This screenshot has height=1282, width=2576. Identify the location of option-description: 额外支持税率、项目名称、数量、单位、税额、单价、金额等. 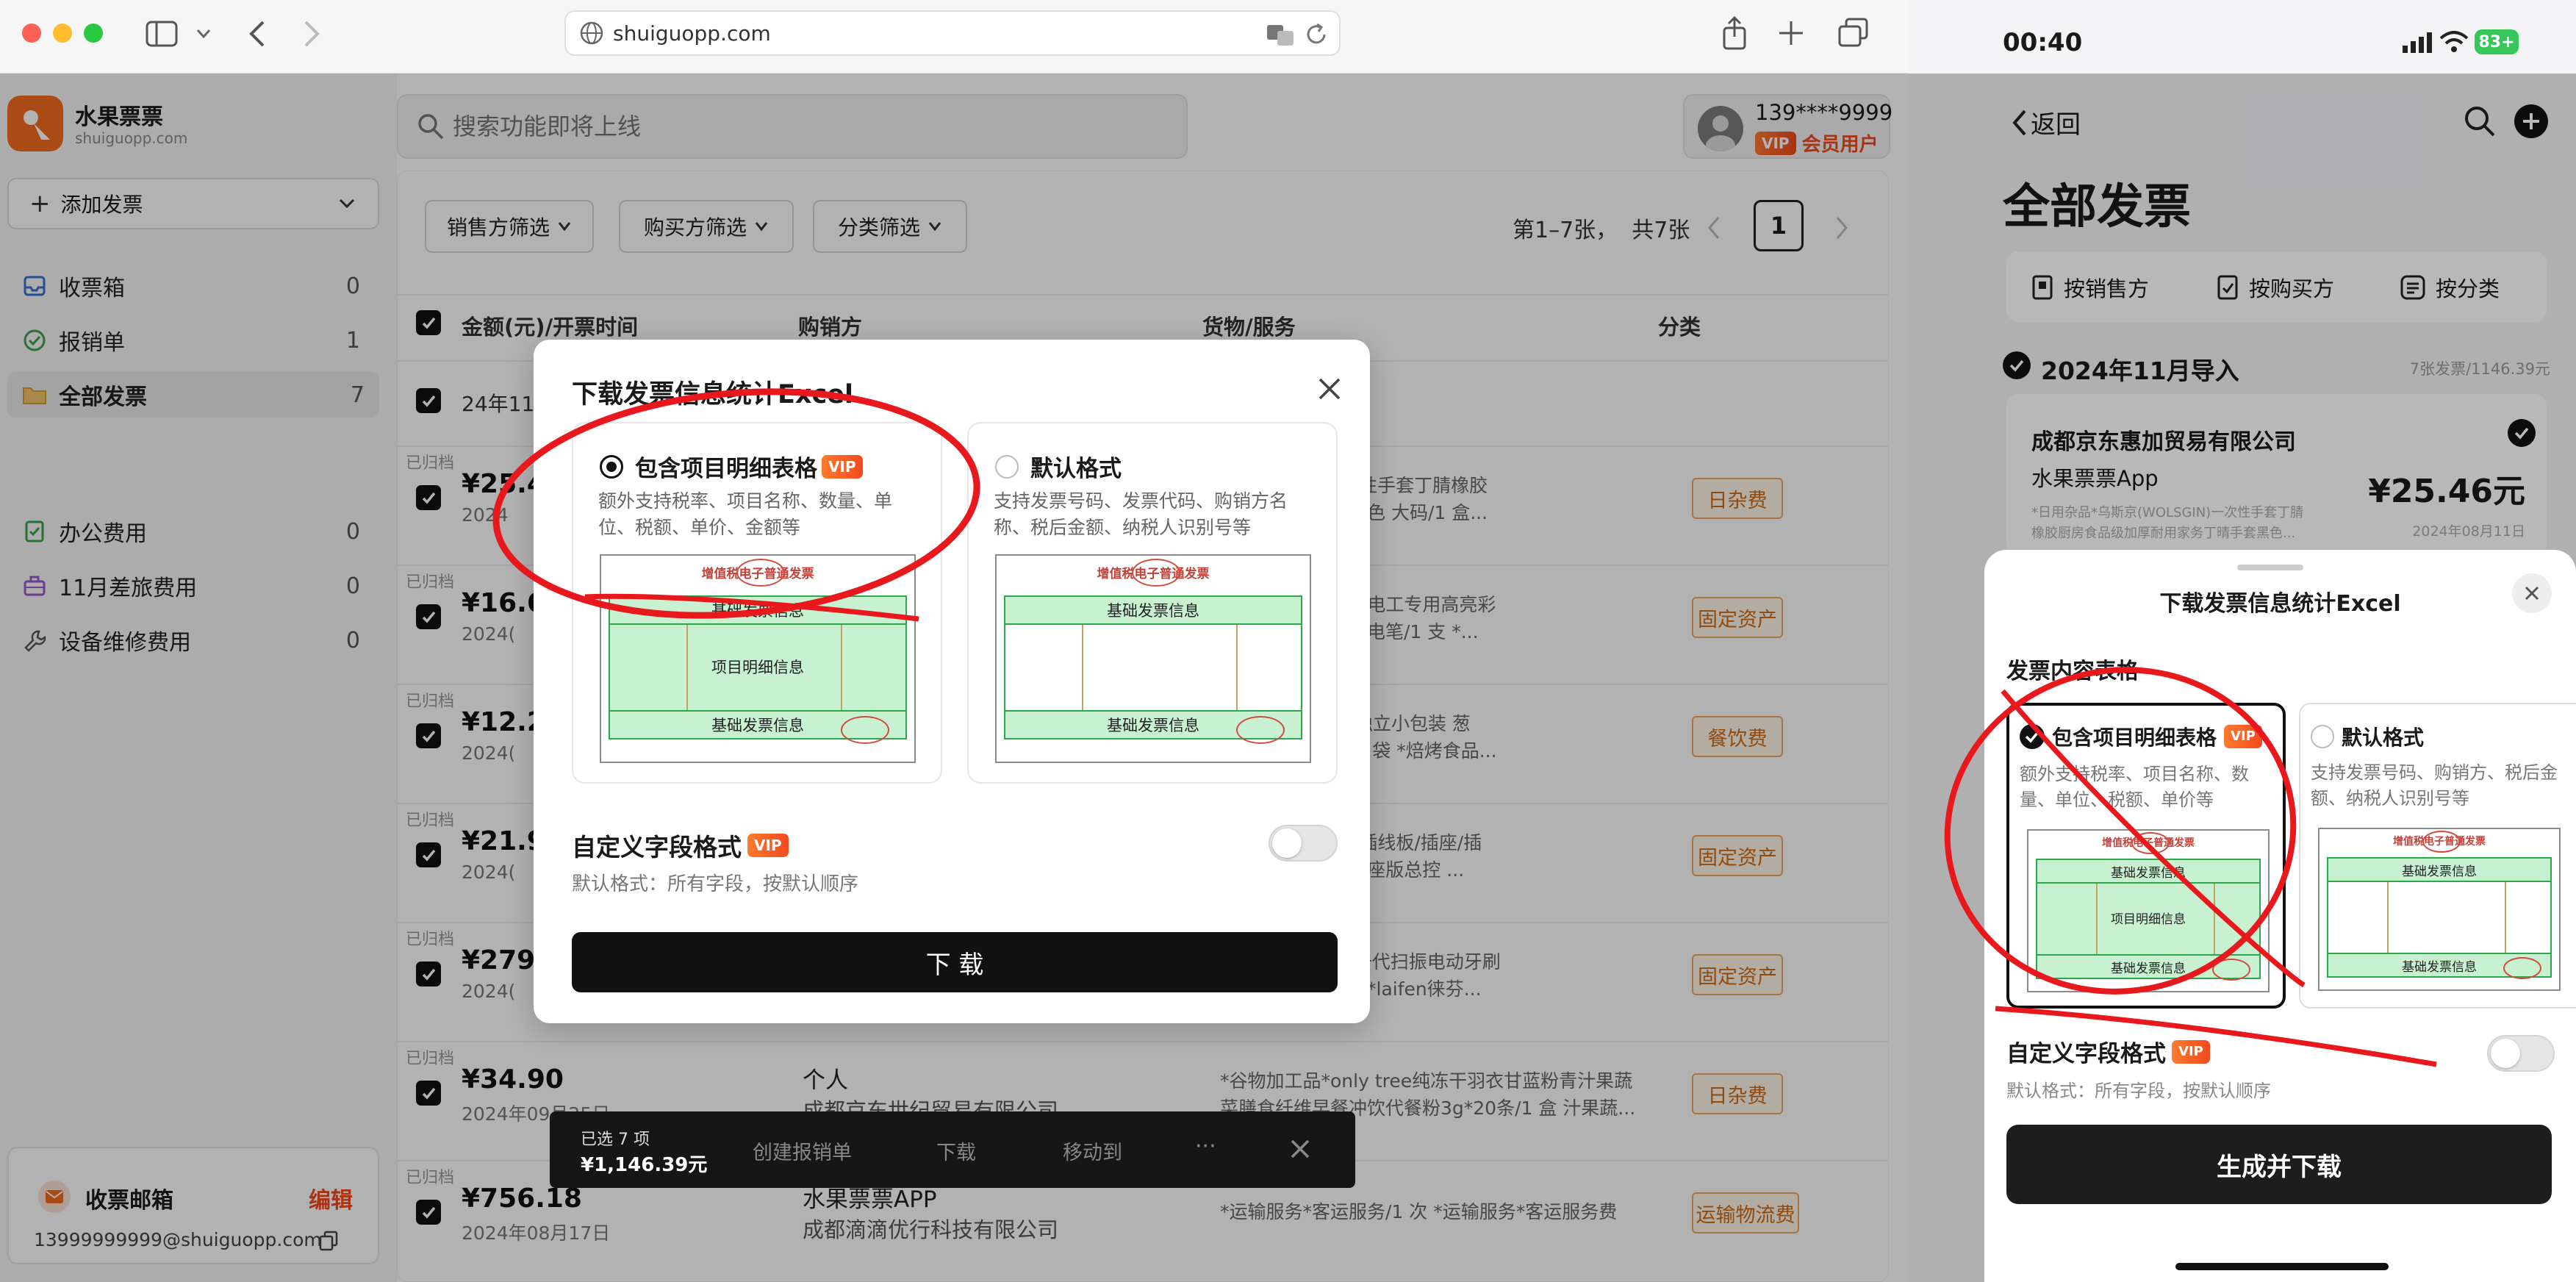
(745, 514).